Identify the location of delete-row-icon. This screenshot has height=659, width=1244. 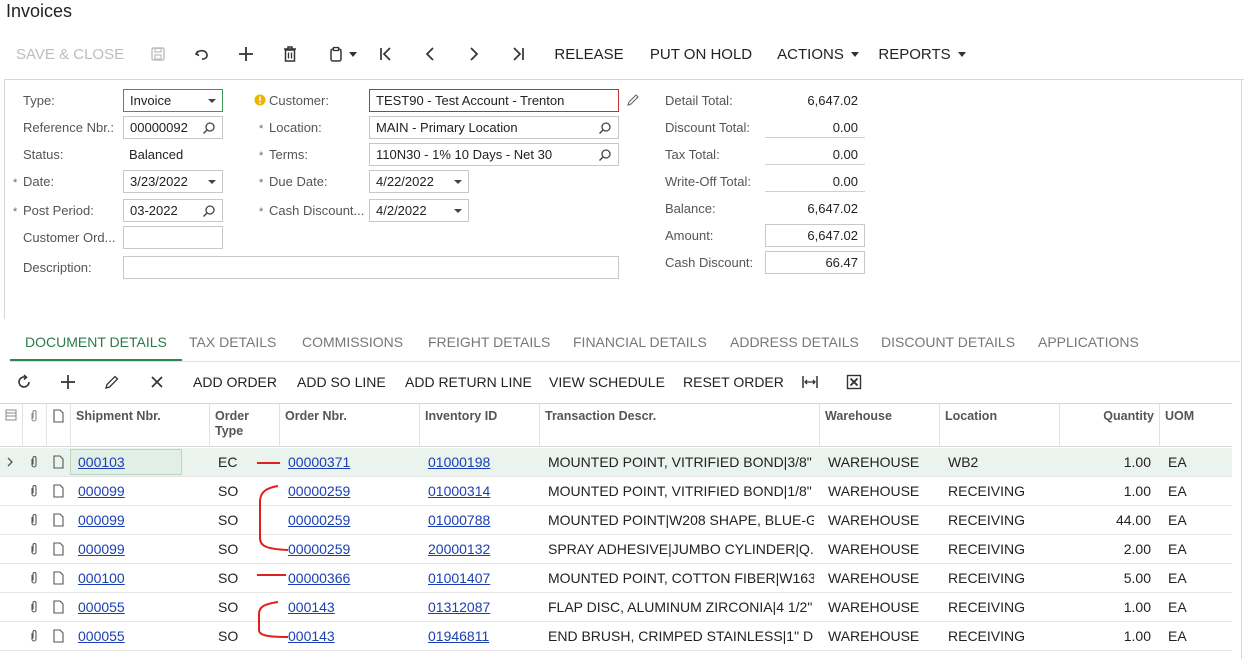
(157, 382).